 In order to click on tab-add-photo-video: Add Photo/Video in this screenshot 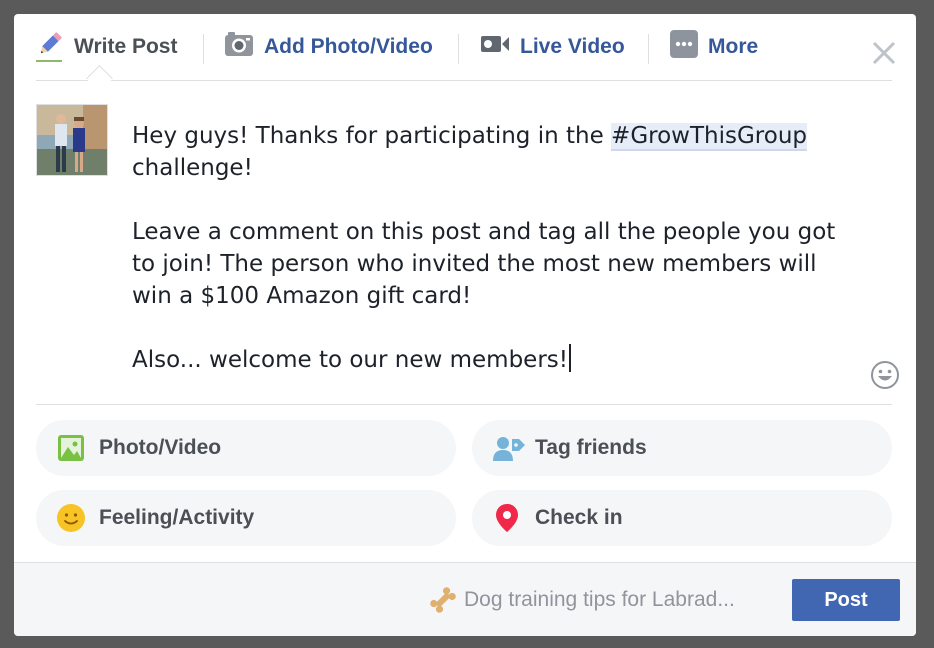, I will do `click(328, 47)`.